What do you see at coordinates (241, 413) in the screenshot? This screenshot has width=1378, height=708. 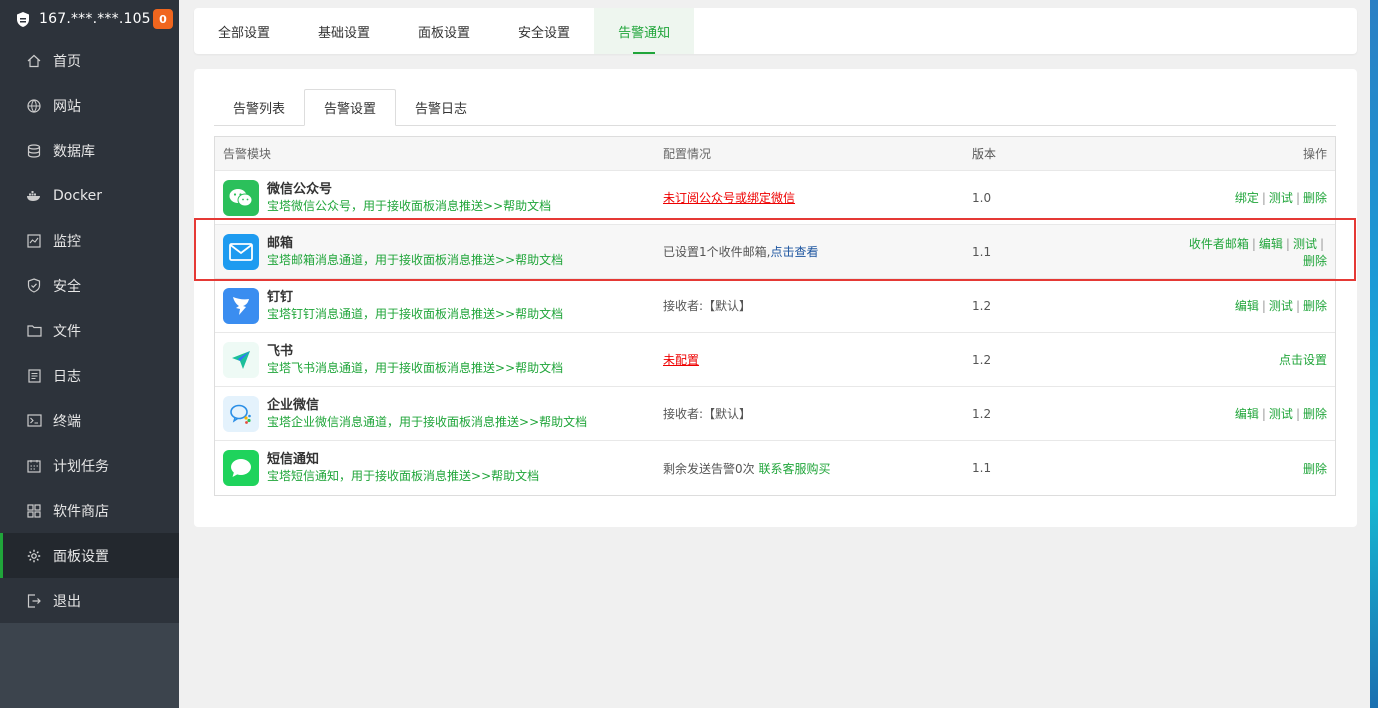 I see `wecom-icon` at bounding box center [241, 413].